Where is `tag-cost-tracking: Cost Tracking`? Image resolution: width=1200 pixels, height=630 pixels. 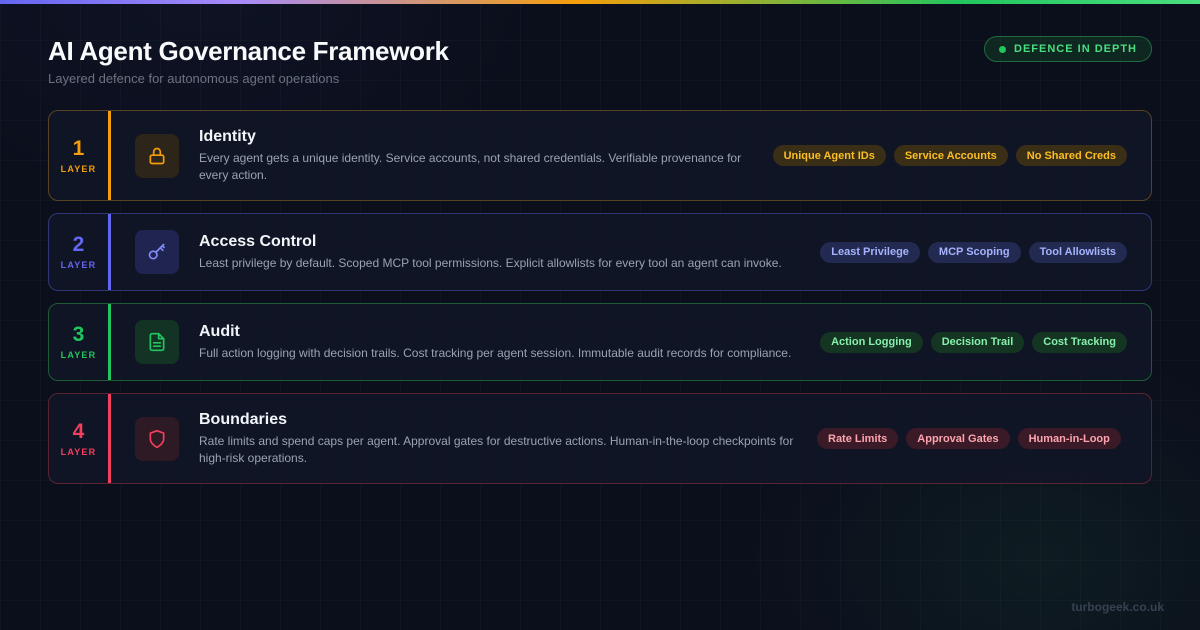
tag-cost-tracking: Cost Tracking is located at coordinates (1079, 342).